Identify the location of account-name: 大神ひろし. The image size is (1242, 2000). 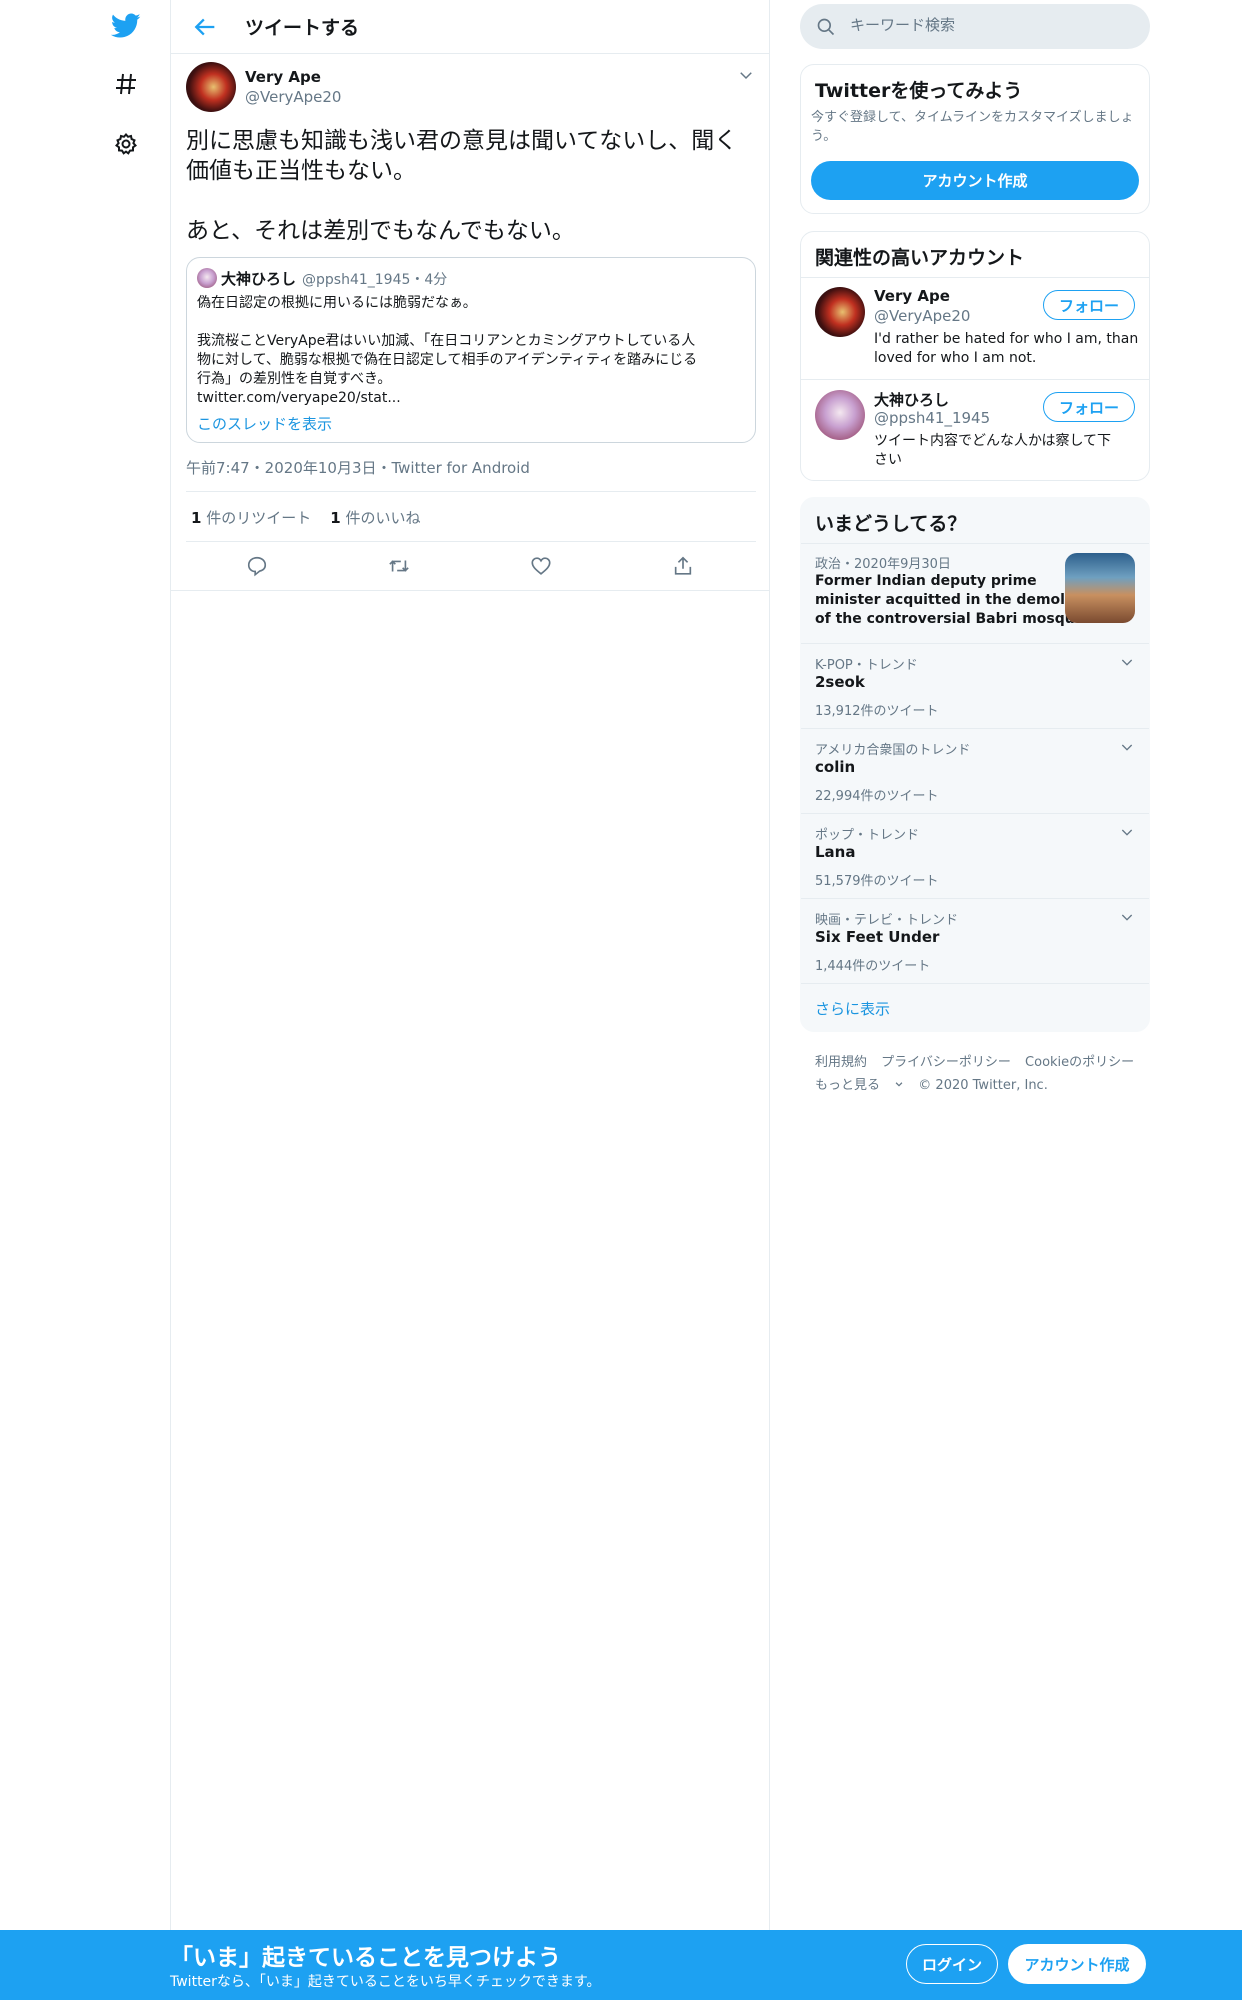
(911, 399).